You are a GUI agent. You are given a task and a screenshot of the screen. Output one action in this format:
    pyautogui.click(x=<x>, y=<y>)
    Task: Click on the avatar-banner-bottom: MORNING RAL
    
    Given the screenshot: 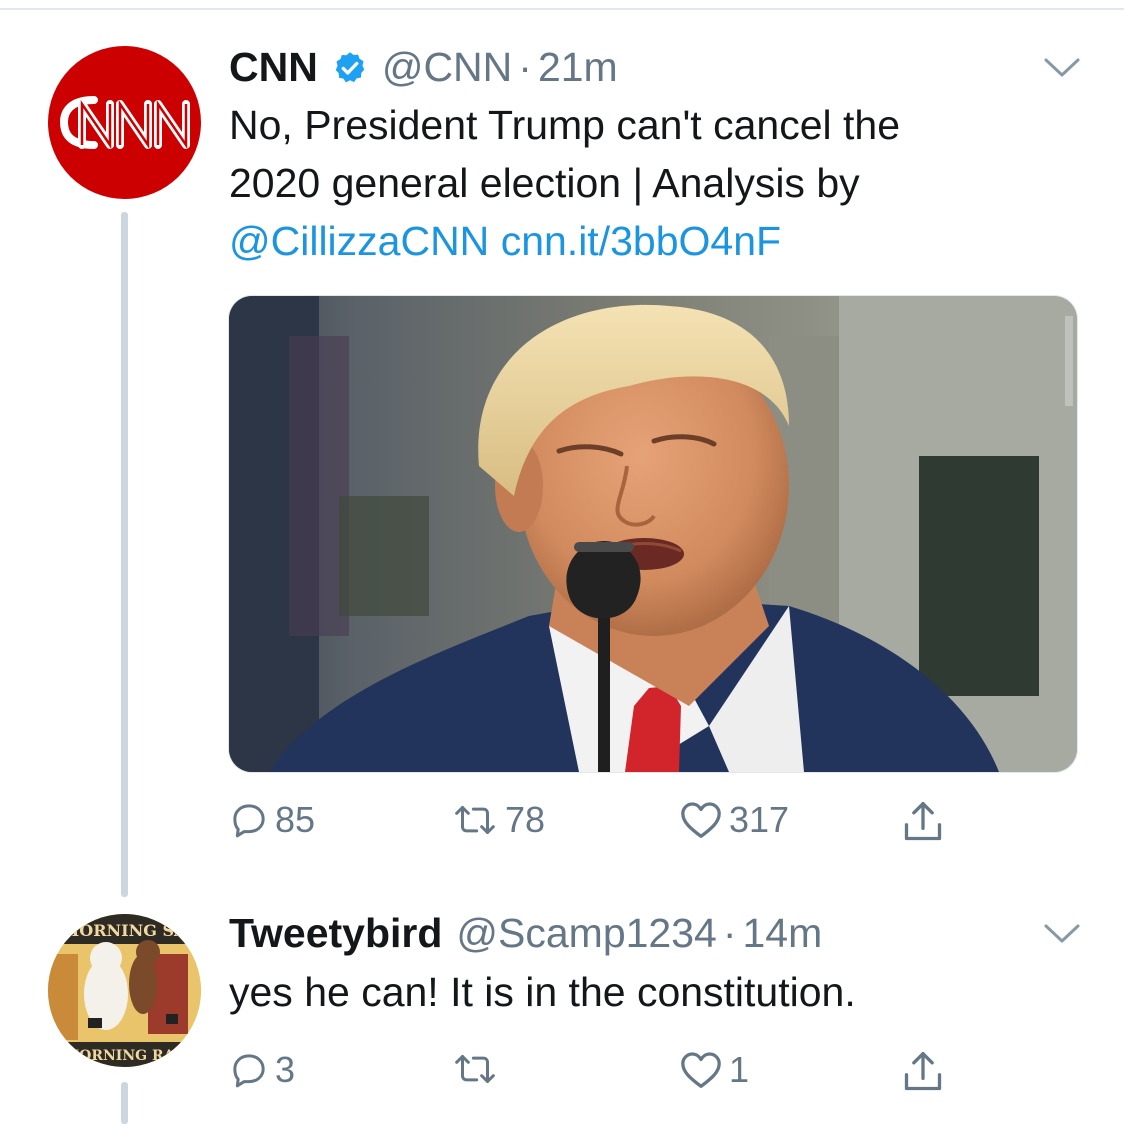 What is the action you would take?
    pyautogui.click(x=124, y=1056)
    